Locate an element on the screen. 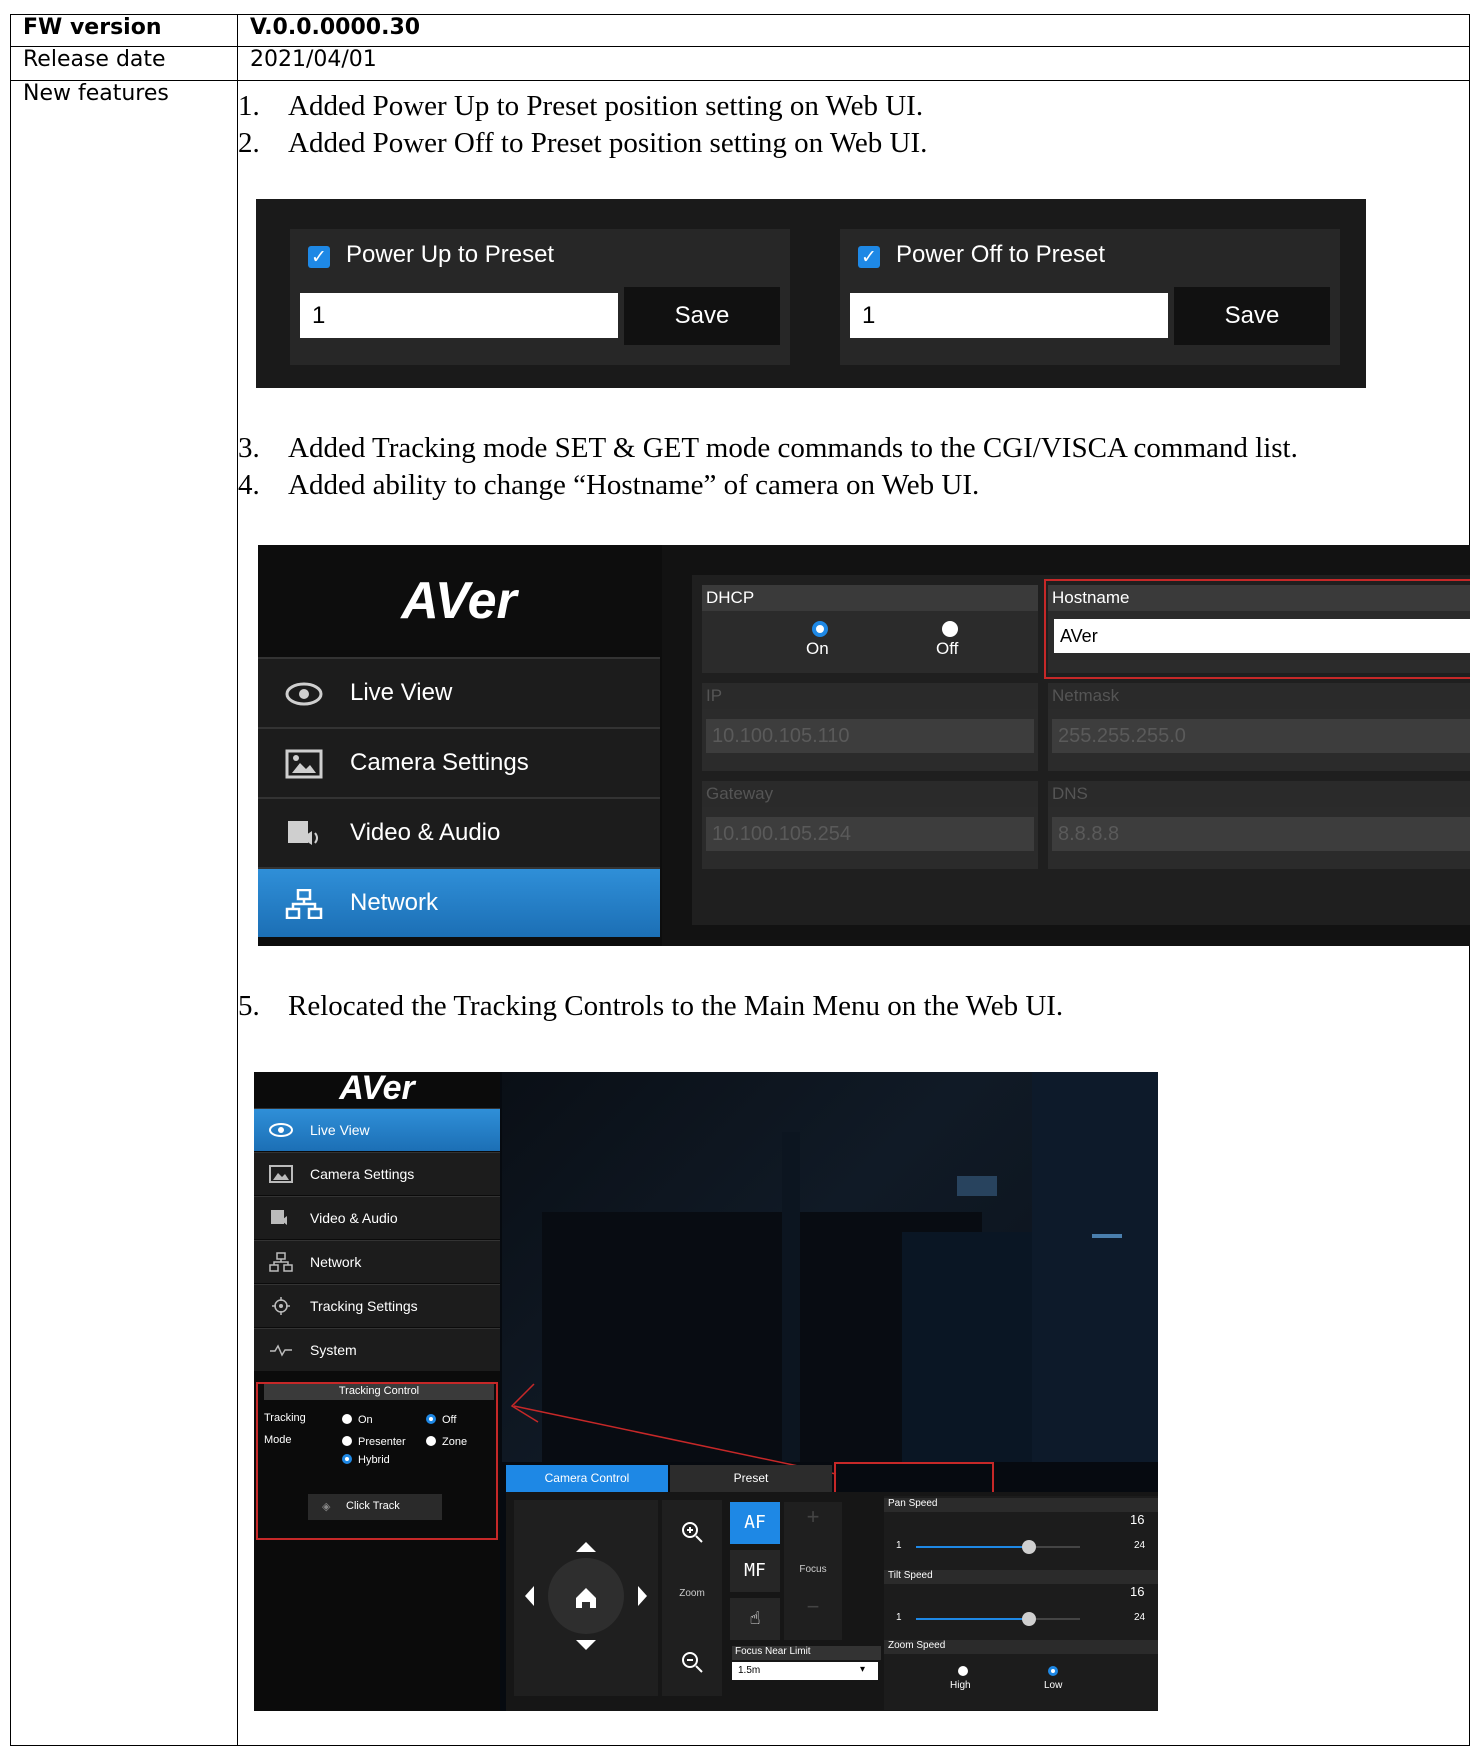  touch-focus-button: ☝ is located at coordinates (755, 1619).